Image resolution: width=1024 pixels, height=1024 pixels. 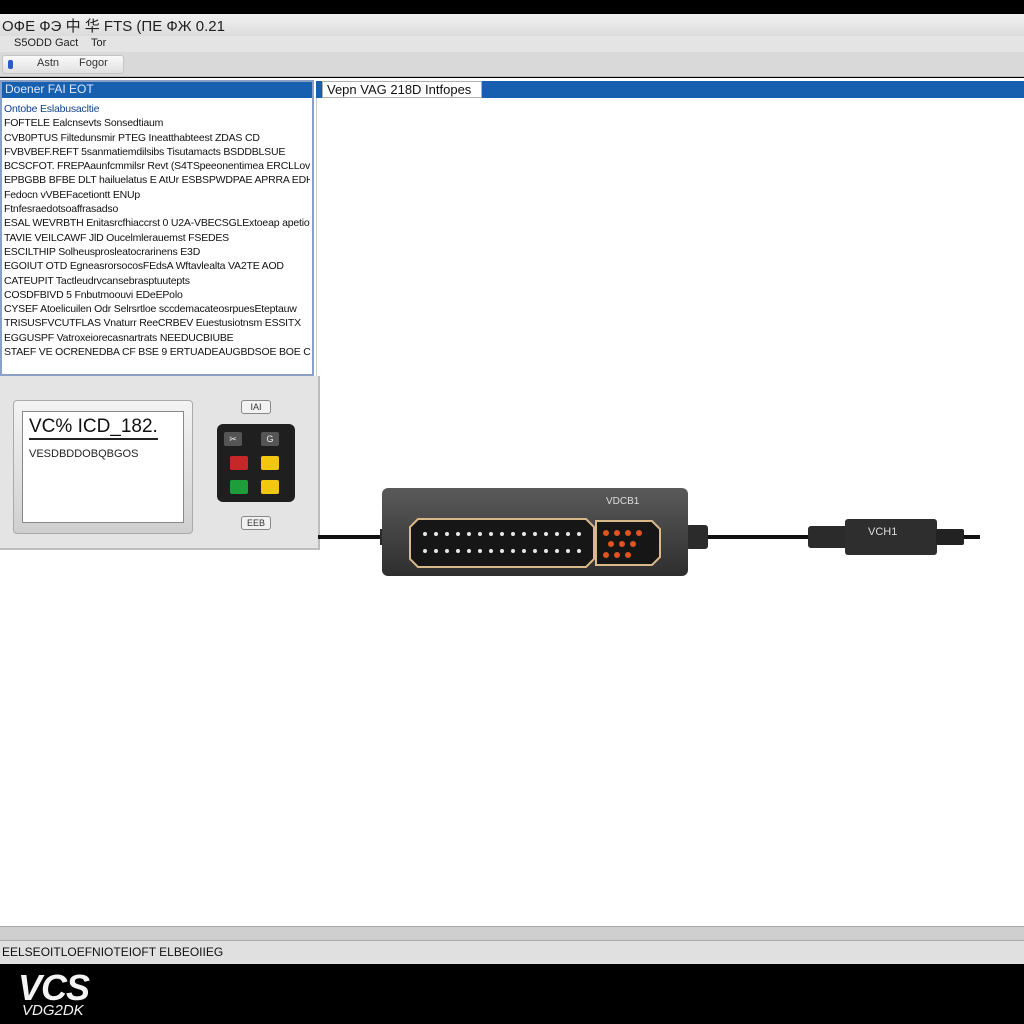 I want to click on connection-icon, so click(x=10, y=64).